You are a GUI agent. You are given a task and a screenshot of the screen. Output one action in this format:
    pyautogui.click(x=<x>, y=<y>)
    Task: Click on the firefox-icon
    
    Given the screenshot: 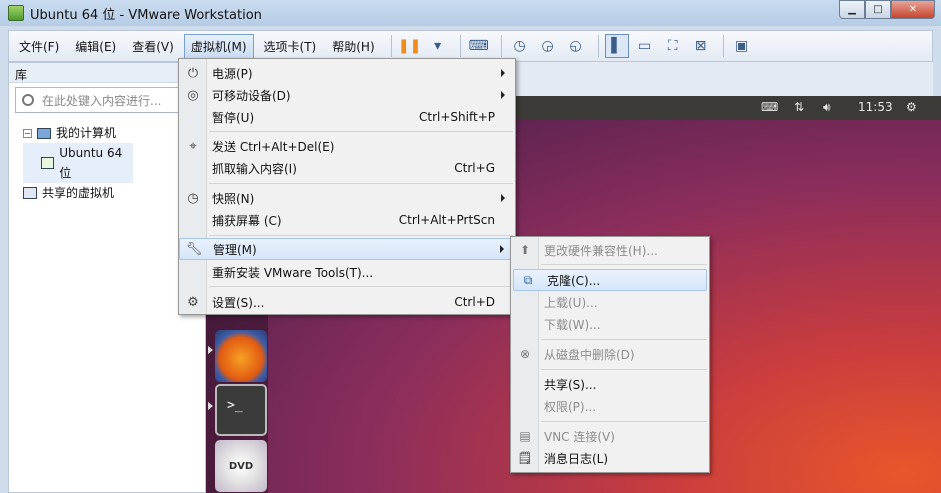 What is the action you would take?
    pyautogui.click(x=241, y=356)
    